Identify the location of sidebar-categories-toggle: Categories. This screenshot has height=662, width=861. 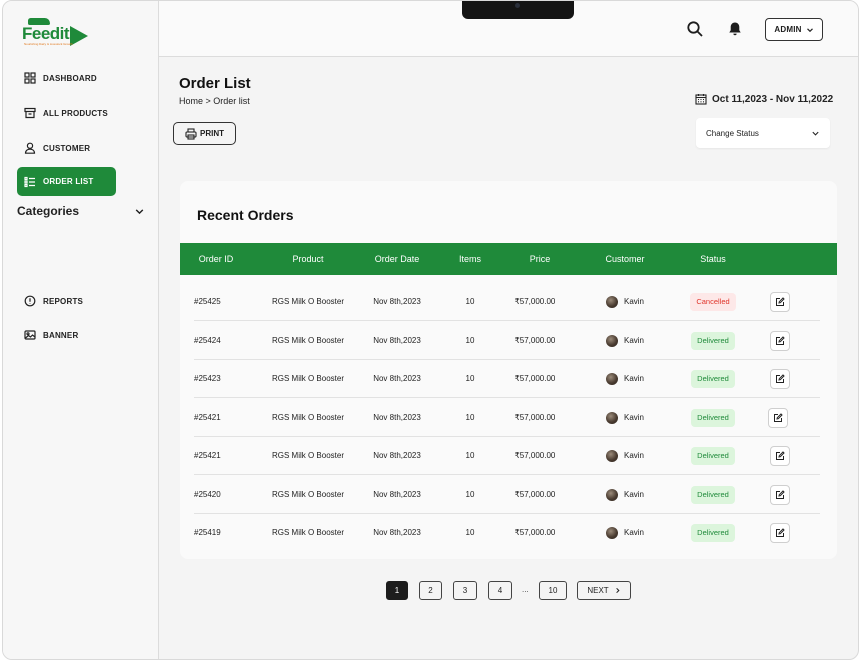
(81, 211).